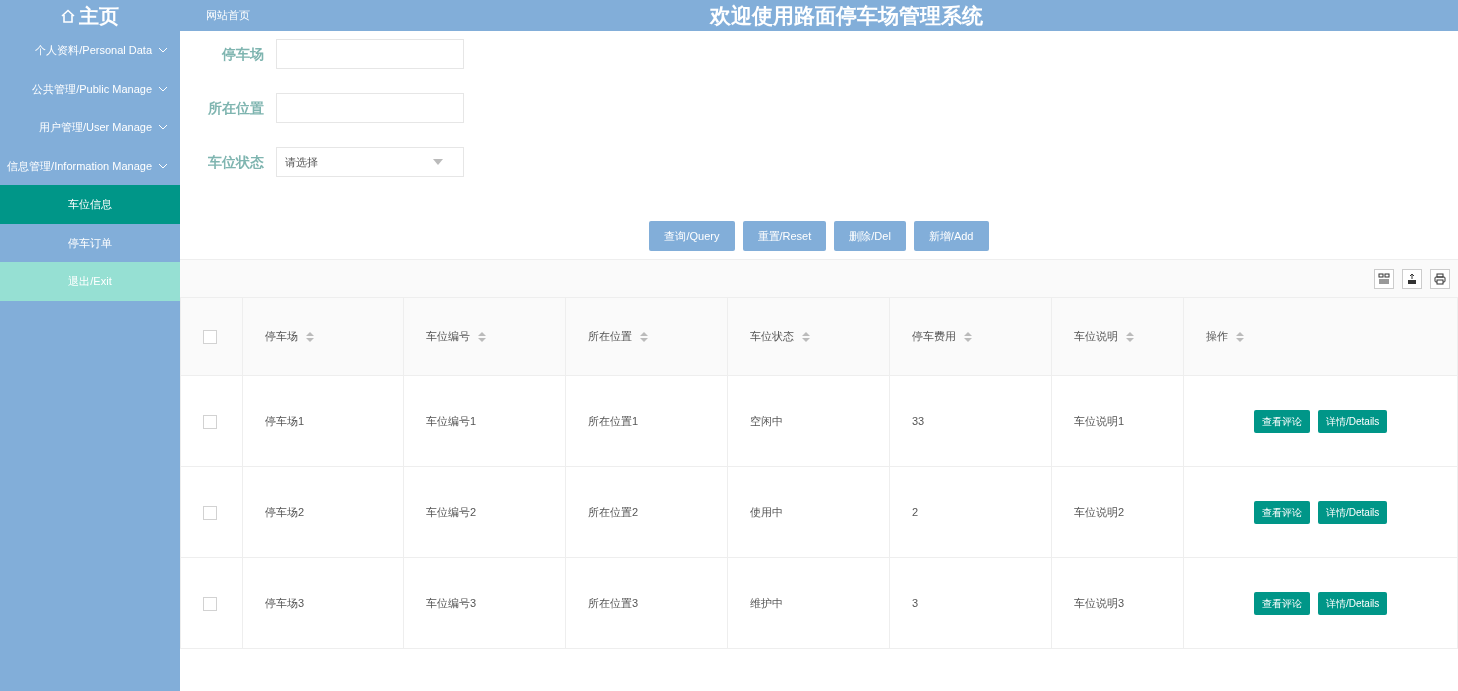 Image resolution: width=1458 pixels, height=691 pixels. Describe the element at coordinates (90, 88) in the screenshot. I see `sidebar-item: 公共管理/Public Manage` at that location.